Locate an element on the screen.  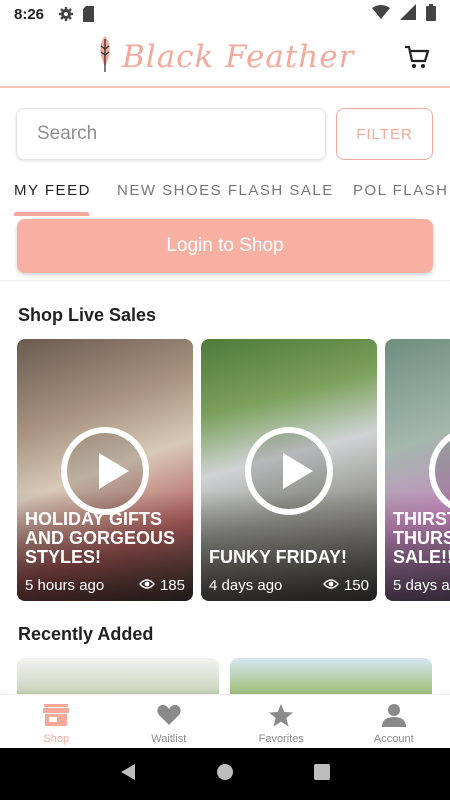
live-sale-time: 5 days ago is located at coordinates (421, 585).